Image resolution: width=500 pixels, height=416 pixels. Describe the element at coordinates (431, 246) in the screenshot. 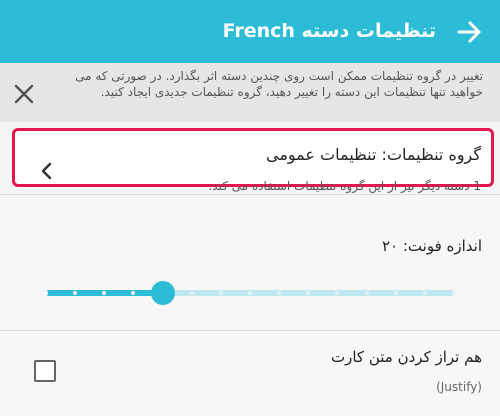

I see `font-size-label: اندازه فونت: ۲۰` at that location.